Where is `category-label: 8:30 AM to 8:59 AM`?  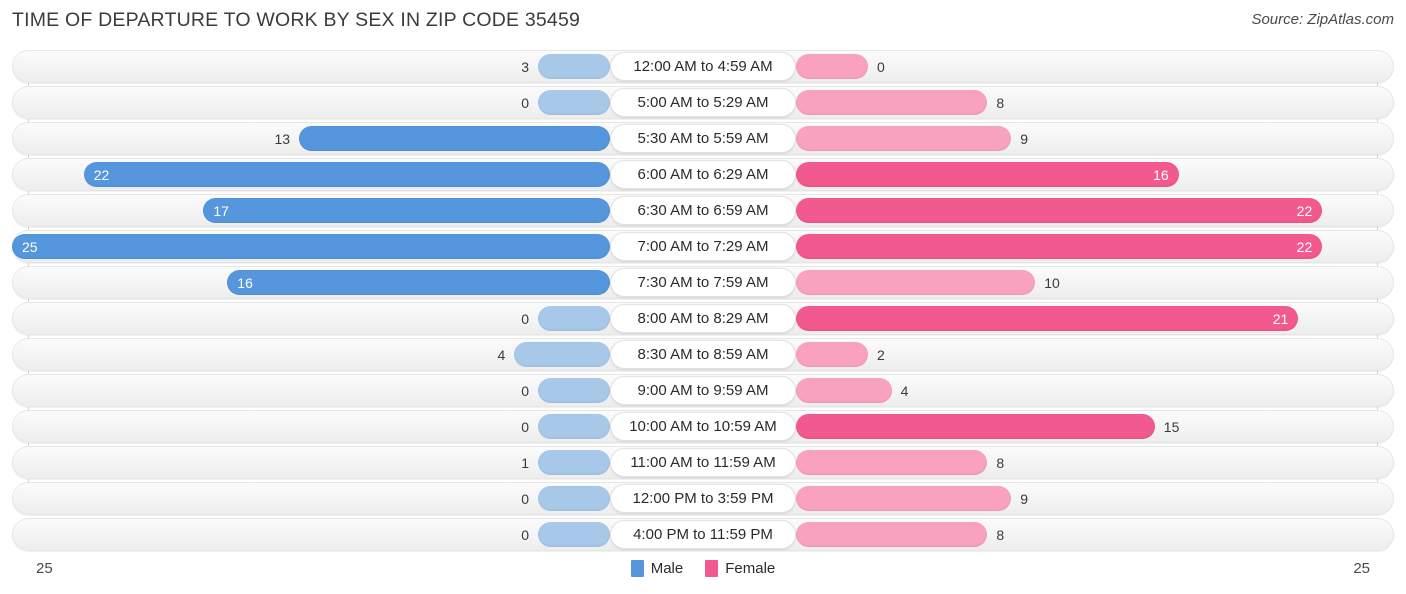
category-label: 8:30 AM to 8:59 AM is located at coordinates (703, 354).